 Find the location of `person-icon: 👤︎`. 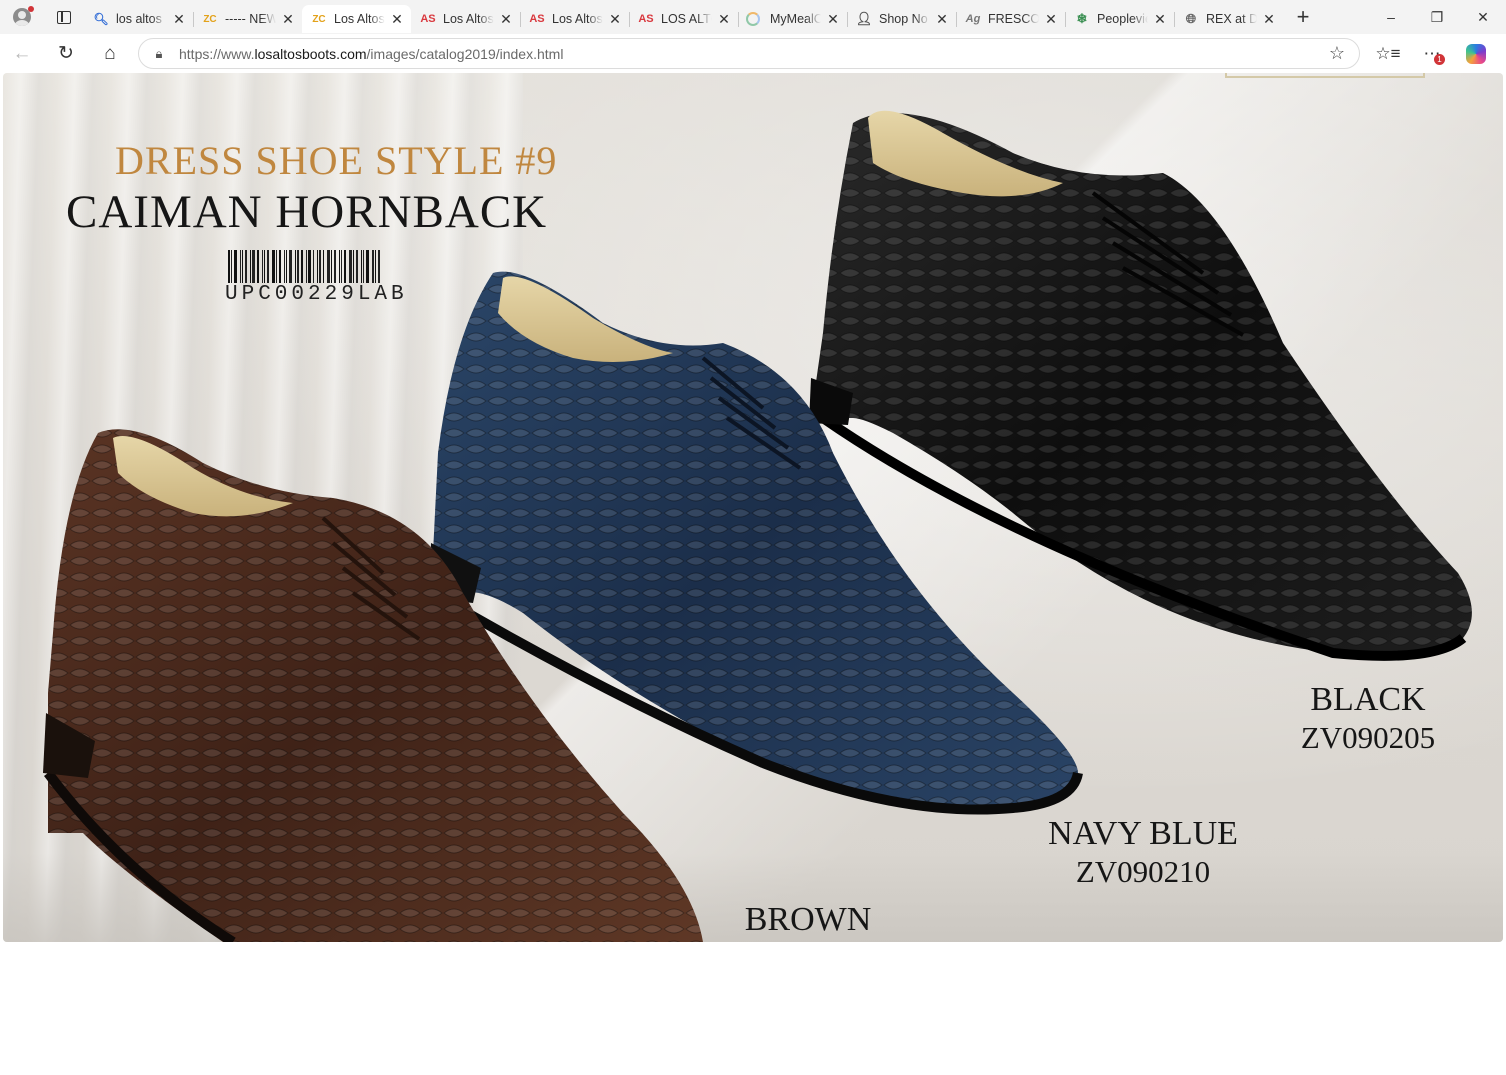

person-icon: 👤︎ is located at coordinates (864, 18).